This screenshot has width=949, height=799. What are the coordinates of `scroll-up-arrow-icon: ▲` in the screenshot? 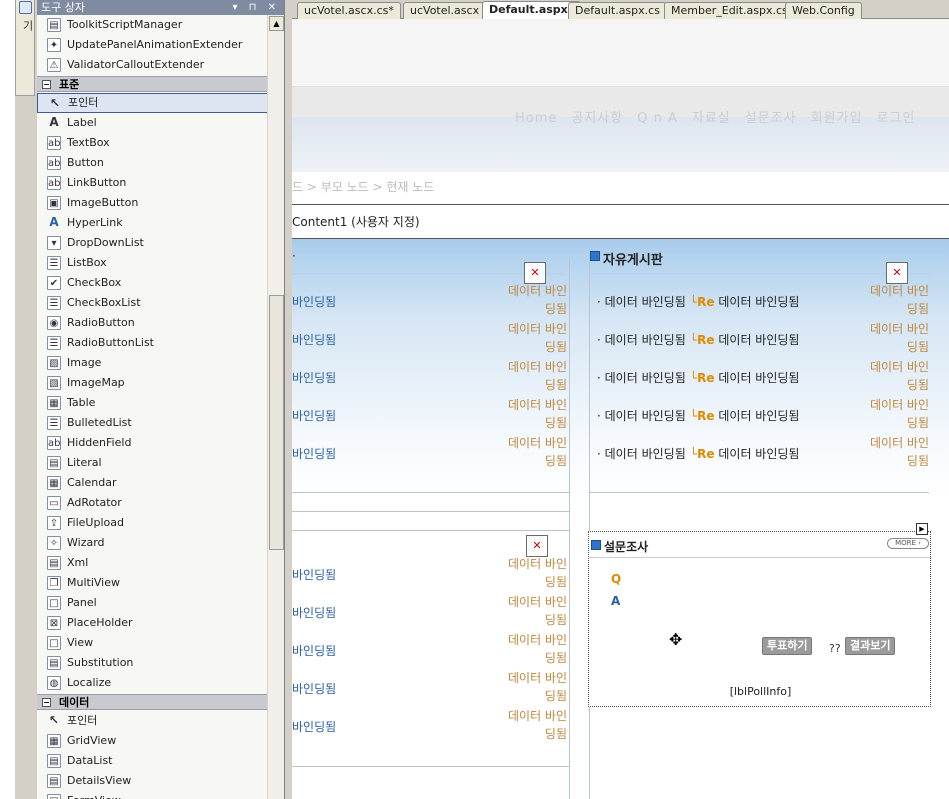 It's located at (276, 23).